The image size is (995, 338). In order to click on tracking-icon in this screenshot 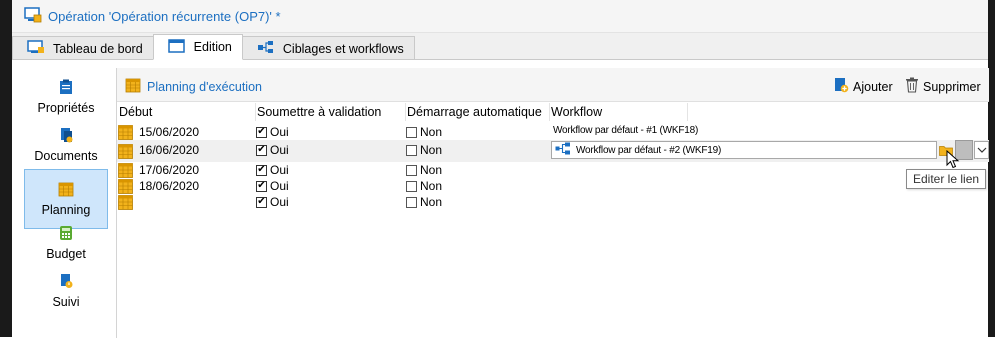, I will do `click(66, 282)`.